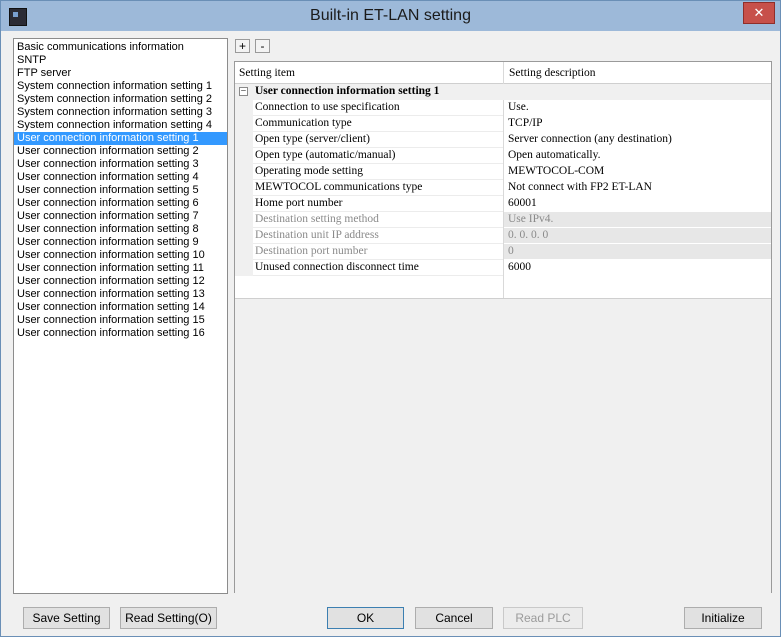 This screenshot has width=781, height=637. I want to click on setting-row: Communication type TCP/IP, so click(503, 124).